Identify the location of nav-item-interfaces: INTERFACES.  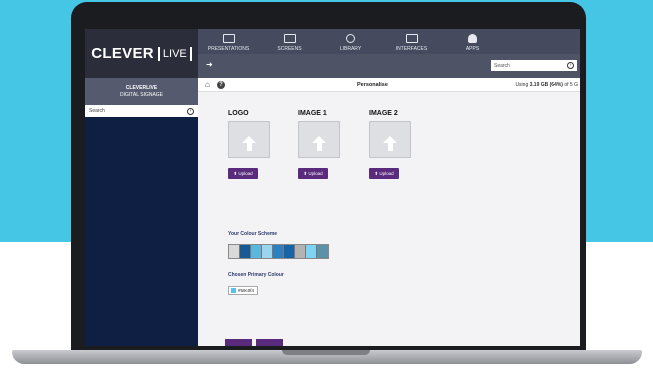
(411, 41).